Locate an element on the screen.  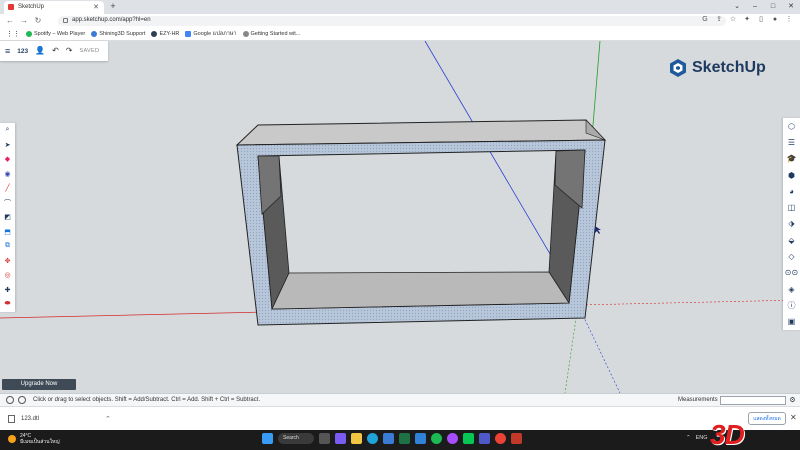
url-input: app.sketchup.com/app?hl=en is located at coordinates (392, 21).